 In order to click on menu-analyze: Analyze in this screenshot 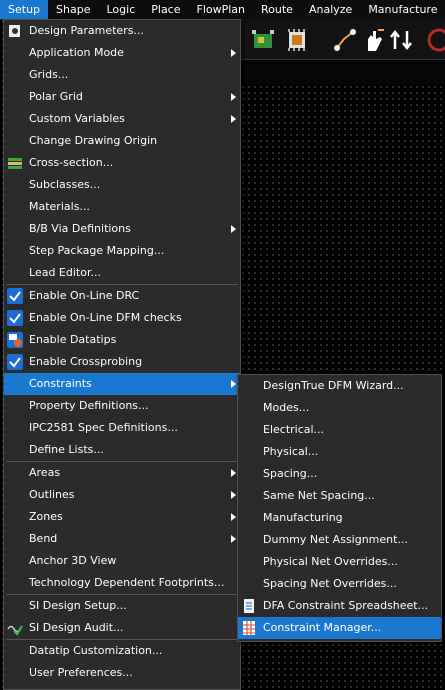, I will do `click(330, 9)`.